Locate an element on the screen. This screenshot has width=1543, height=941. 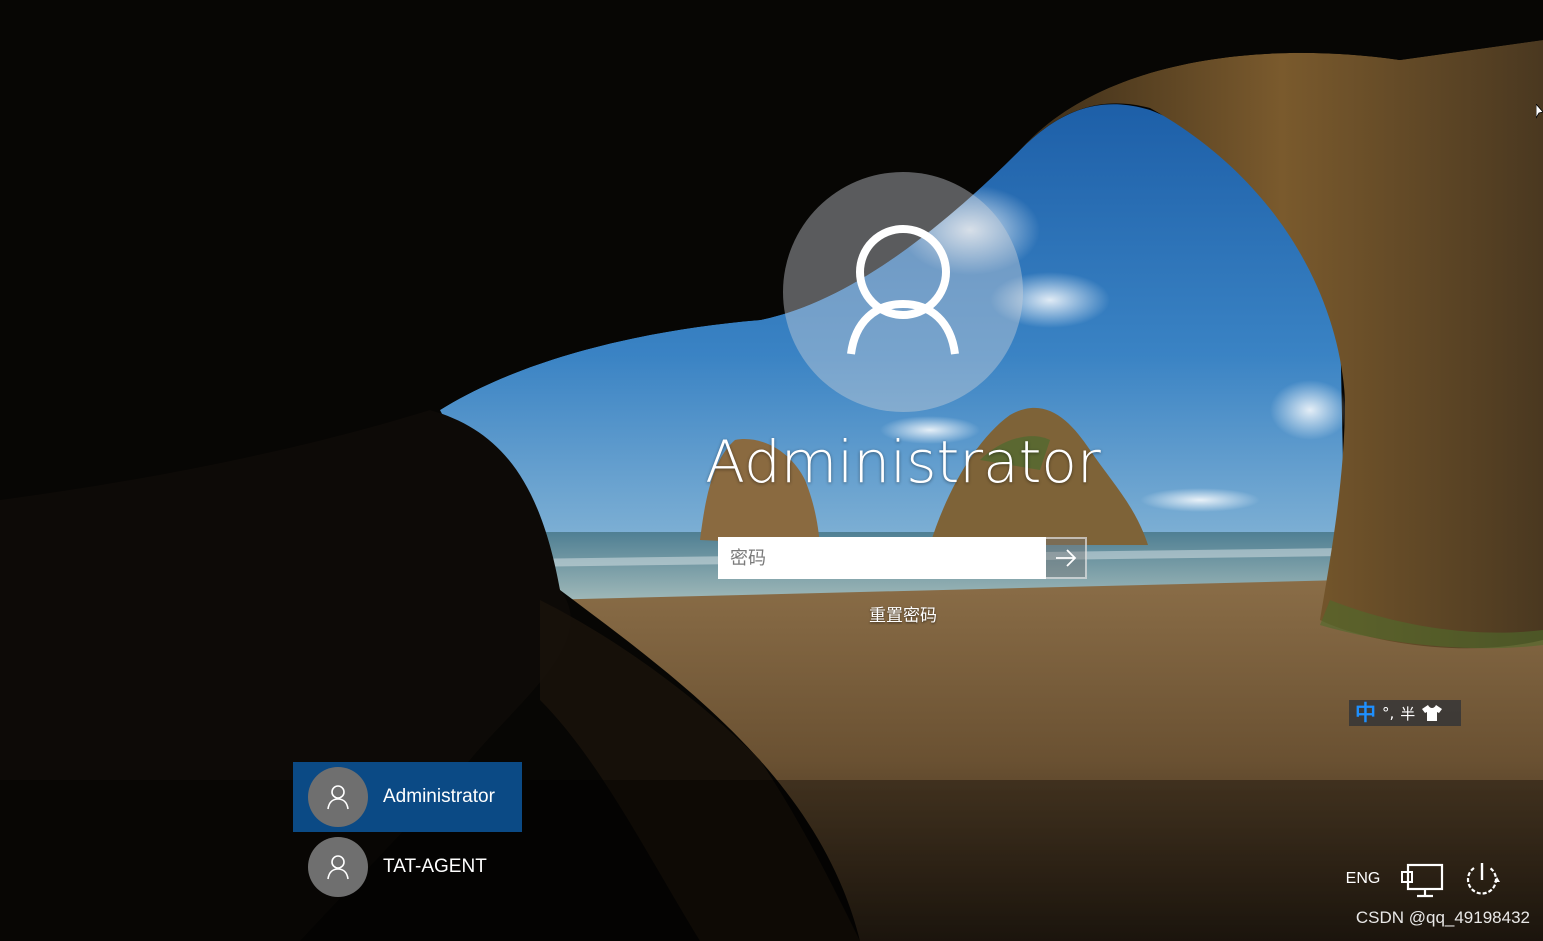
arrow-right-icon is located at coordinates (1065, 558).